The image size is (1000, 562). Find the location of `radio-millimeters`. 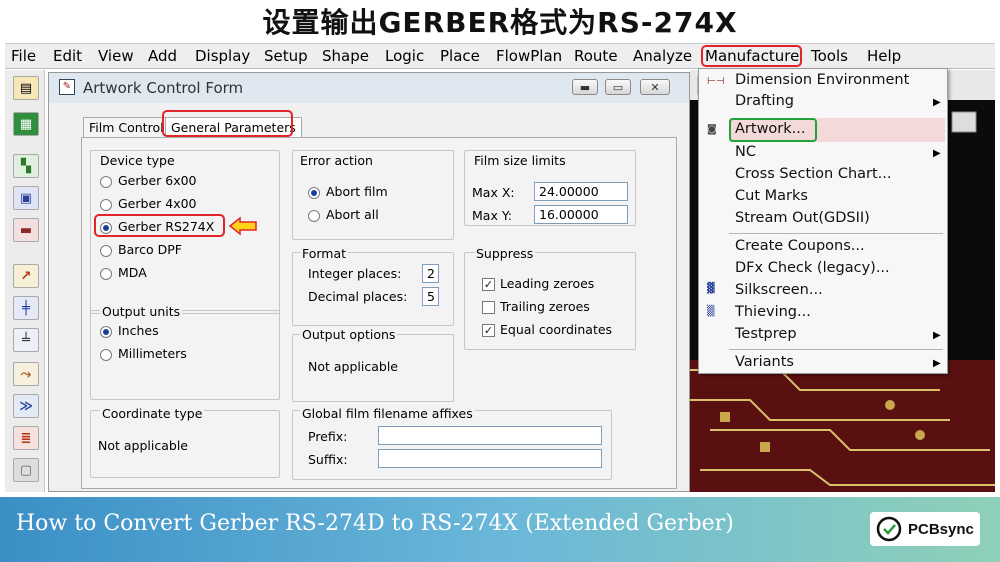

radio-millimeters is located at coordinates (106, 355).